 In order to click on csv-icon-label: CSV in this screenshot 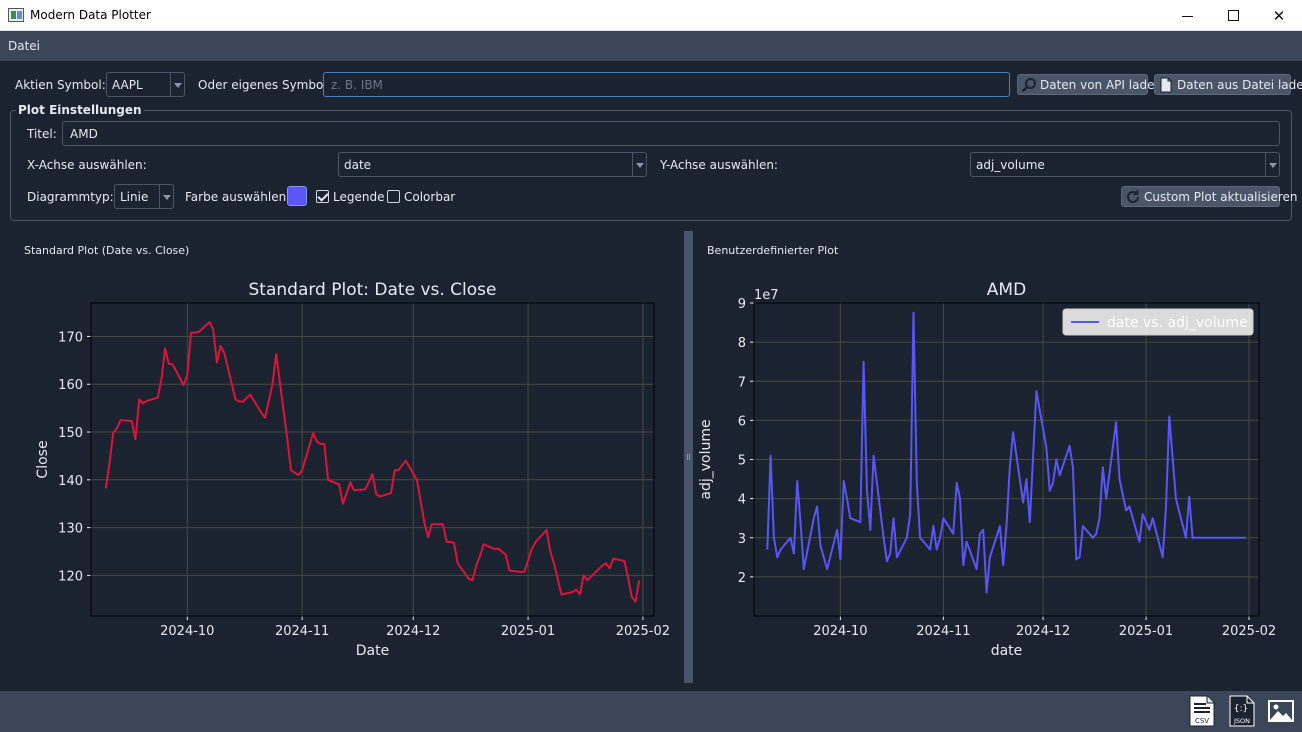, I will do `click(1202, 721)`.